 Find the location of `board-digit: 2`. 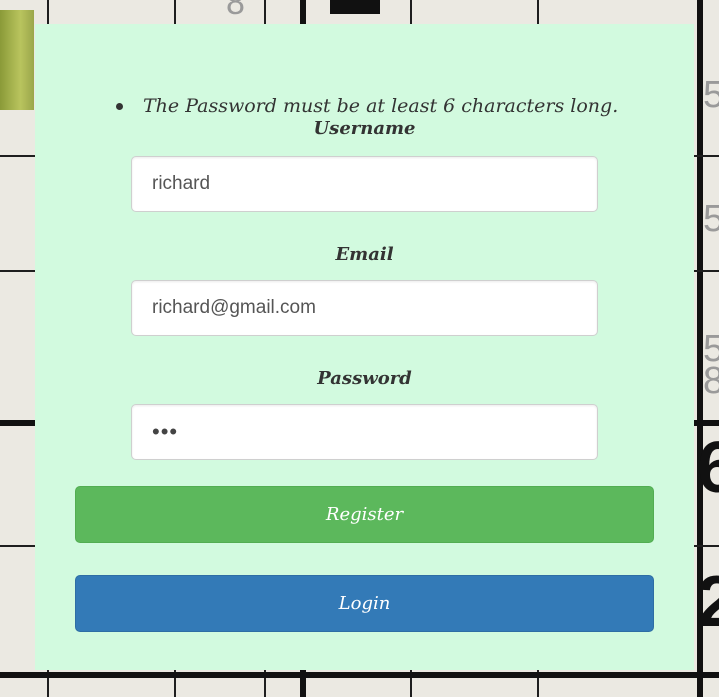

board-digit: 2 is located at coordinates (708, 602).